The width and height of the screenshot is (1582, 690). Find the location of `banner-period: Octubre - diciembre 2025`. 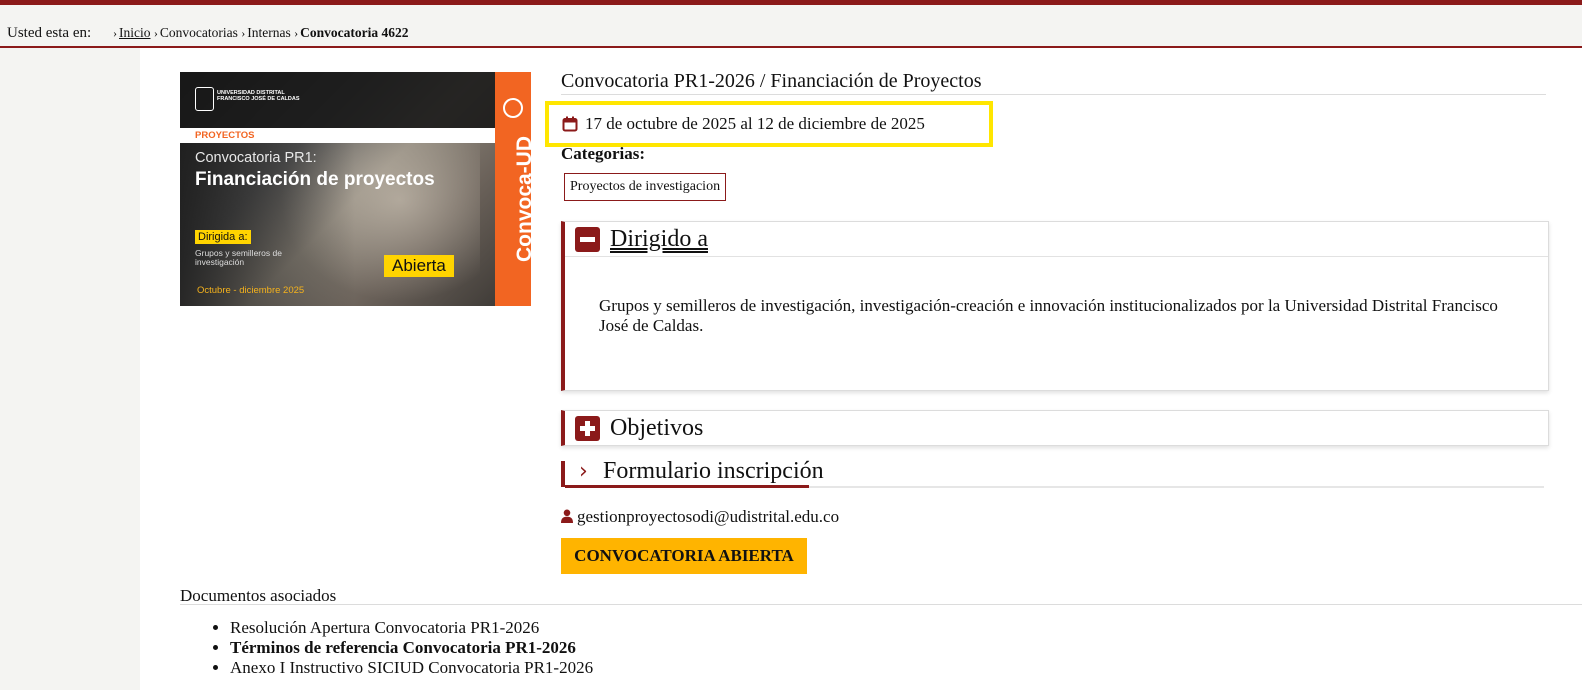

banner-period: Octubre - diciembre 2025 is located at coordinates (251, 290).